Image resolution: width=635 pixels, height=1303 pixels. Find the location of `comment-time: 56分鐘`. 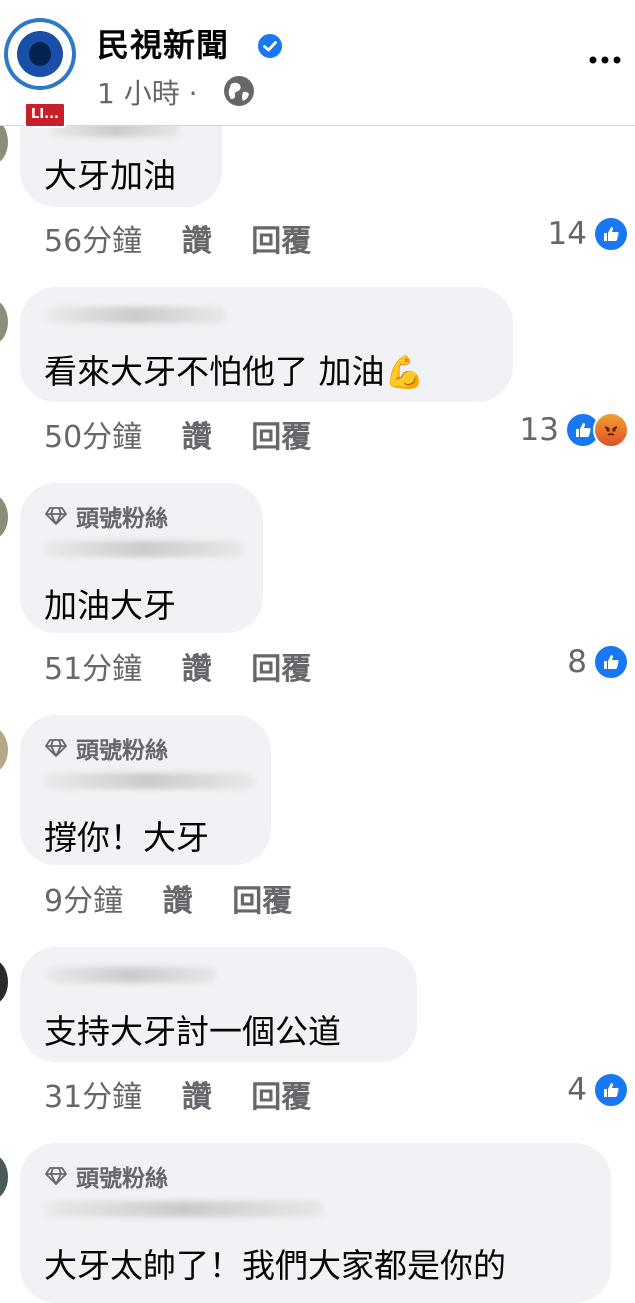

comment-time: 56分鐘 is located at coordinates (93, 241).